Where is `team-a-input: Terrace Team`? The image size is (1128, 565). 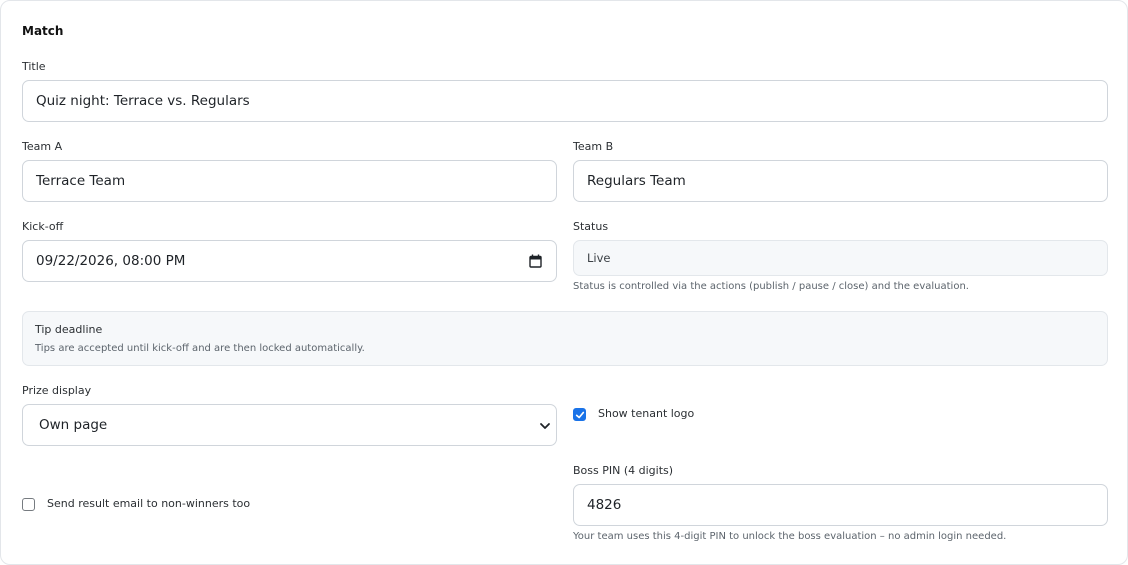
team-a-input: Terrace Team is located at coordinates (289, 181).